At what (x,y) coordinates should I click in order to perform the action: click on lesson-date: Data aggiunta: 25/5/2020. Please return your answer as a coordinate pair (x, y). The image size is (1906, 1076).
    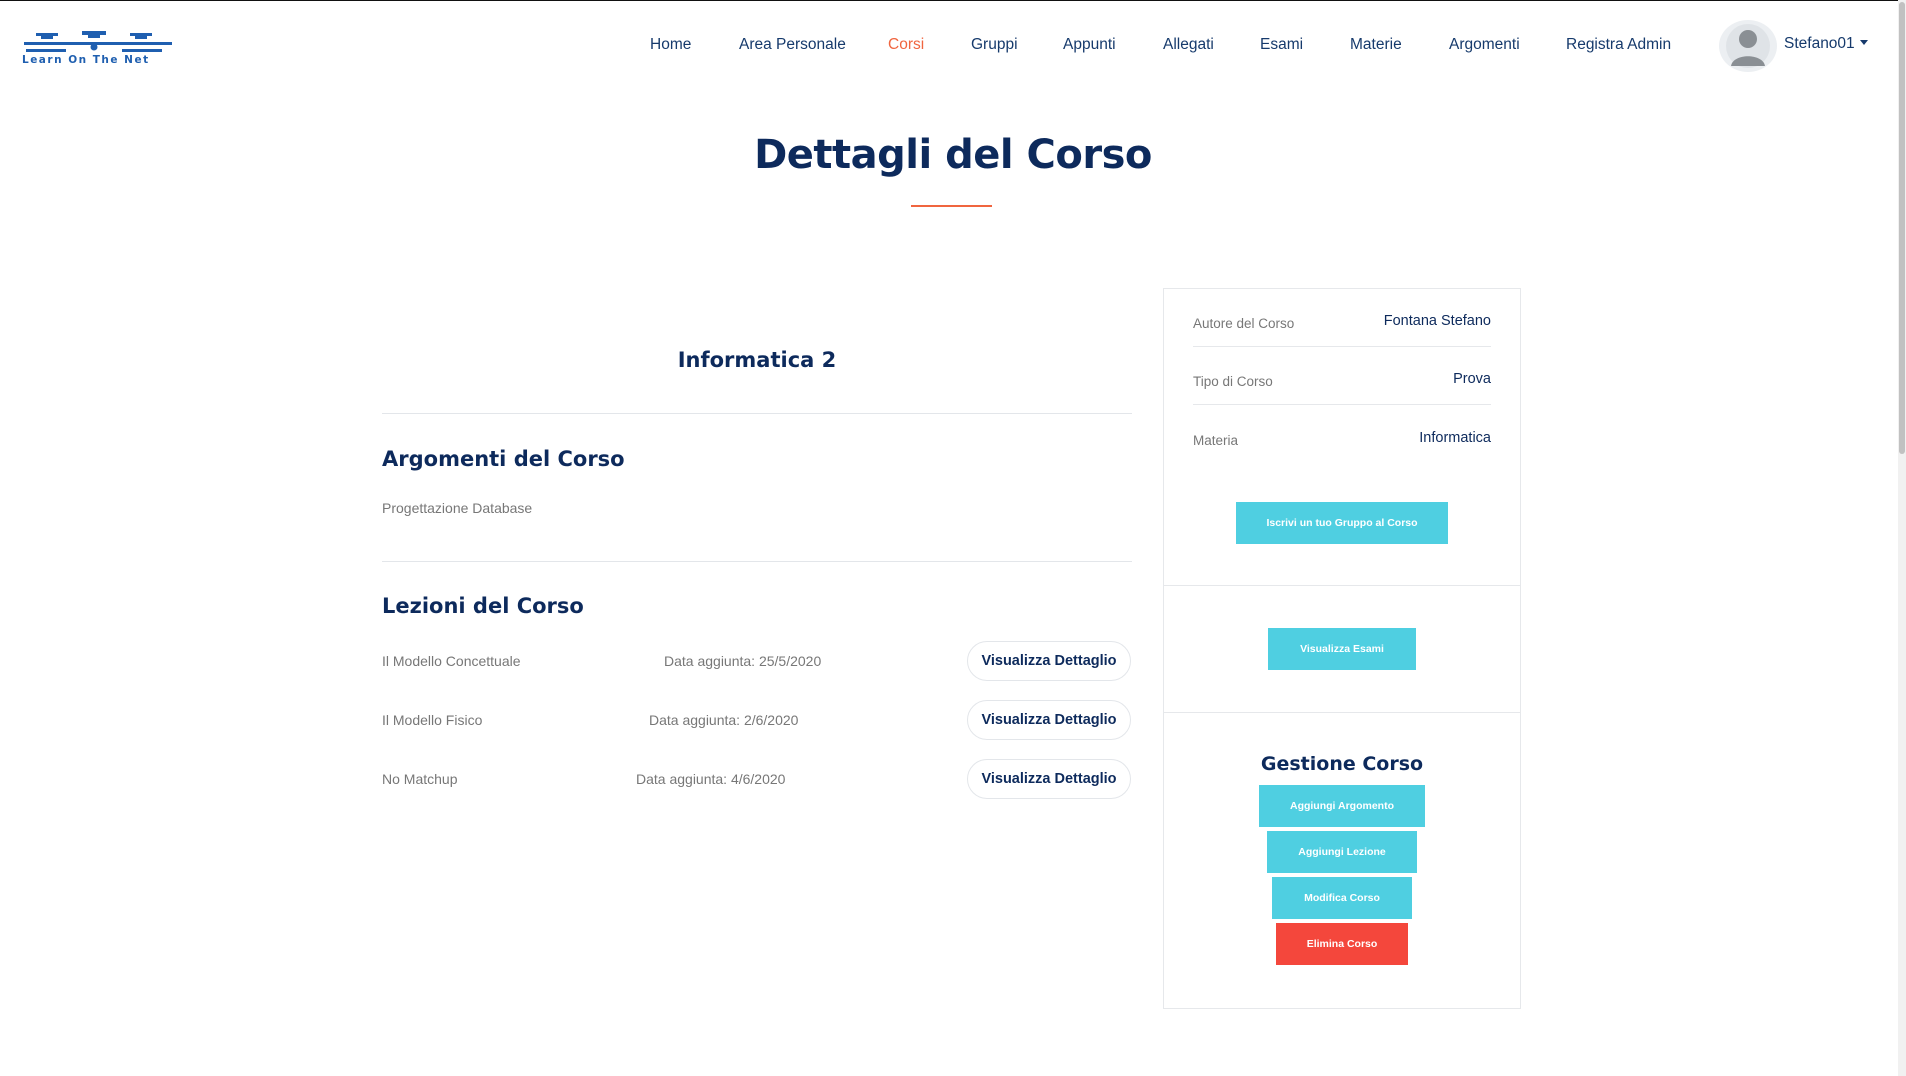
    Looking at the image, I should click on (743, 661).